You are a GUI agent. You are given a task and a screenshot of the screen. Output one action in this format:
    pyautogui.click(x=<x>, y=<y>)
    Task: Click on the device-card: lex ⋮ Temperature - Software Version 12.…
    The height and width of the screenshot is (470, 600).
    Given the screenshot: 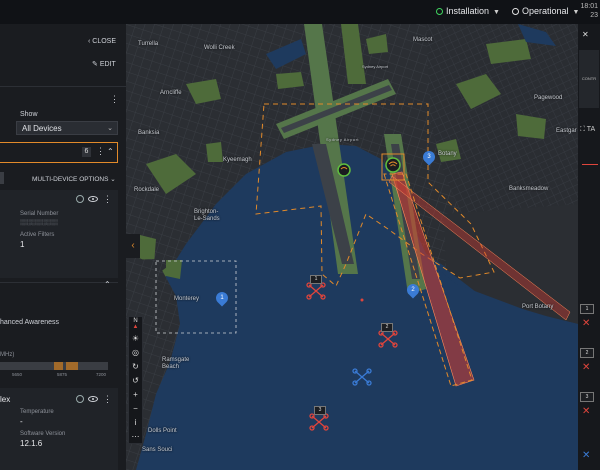 What is the action you would take?
    pyautogui.click(x=59, y=429)
    